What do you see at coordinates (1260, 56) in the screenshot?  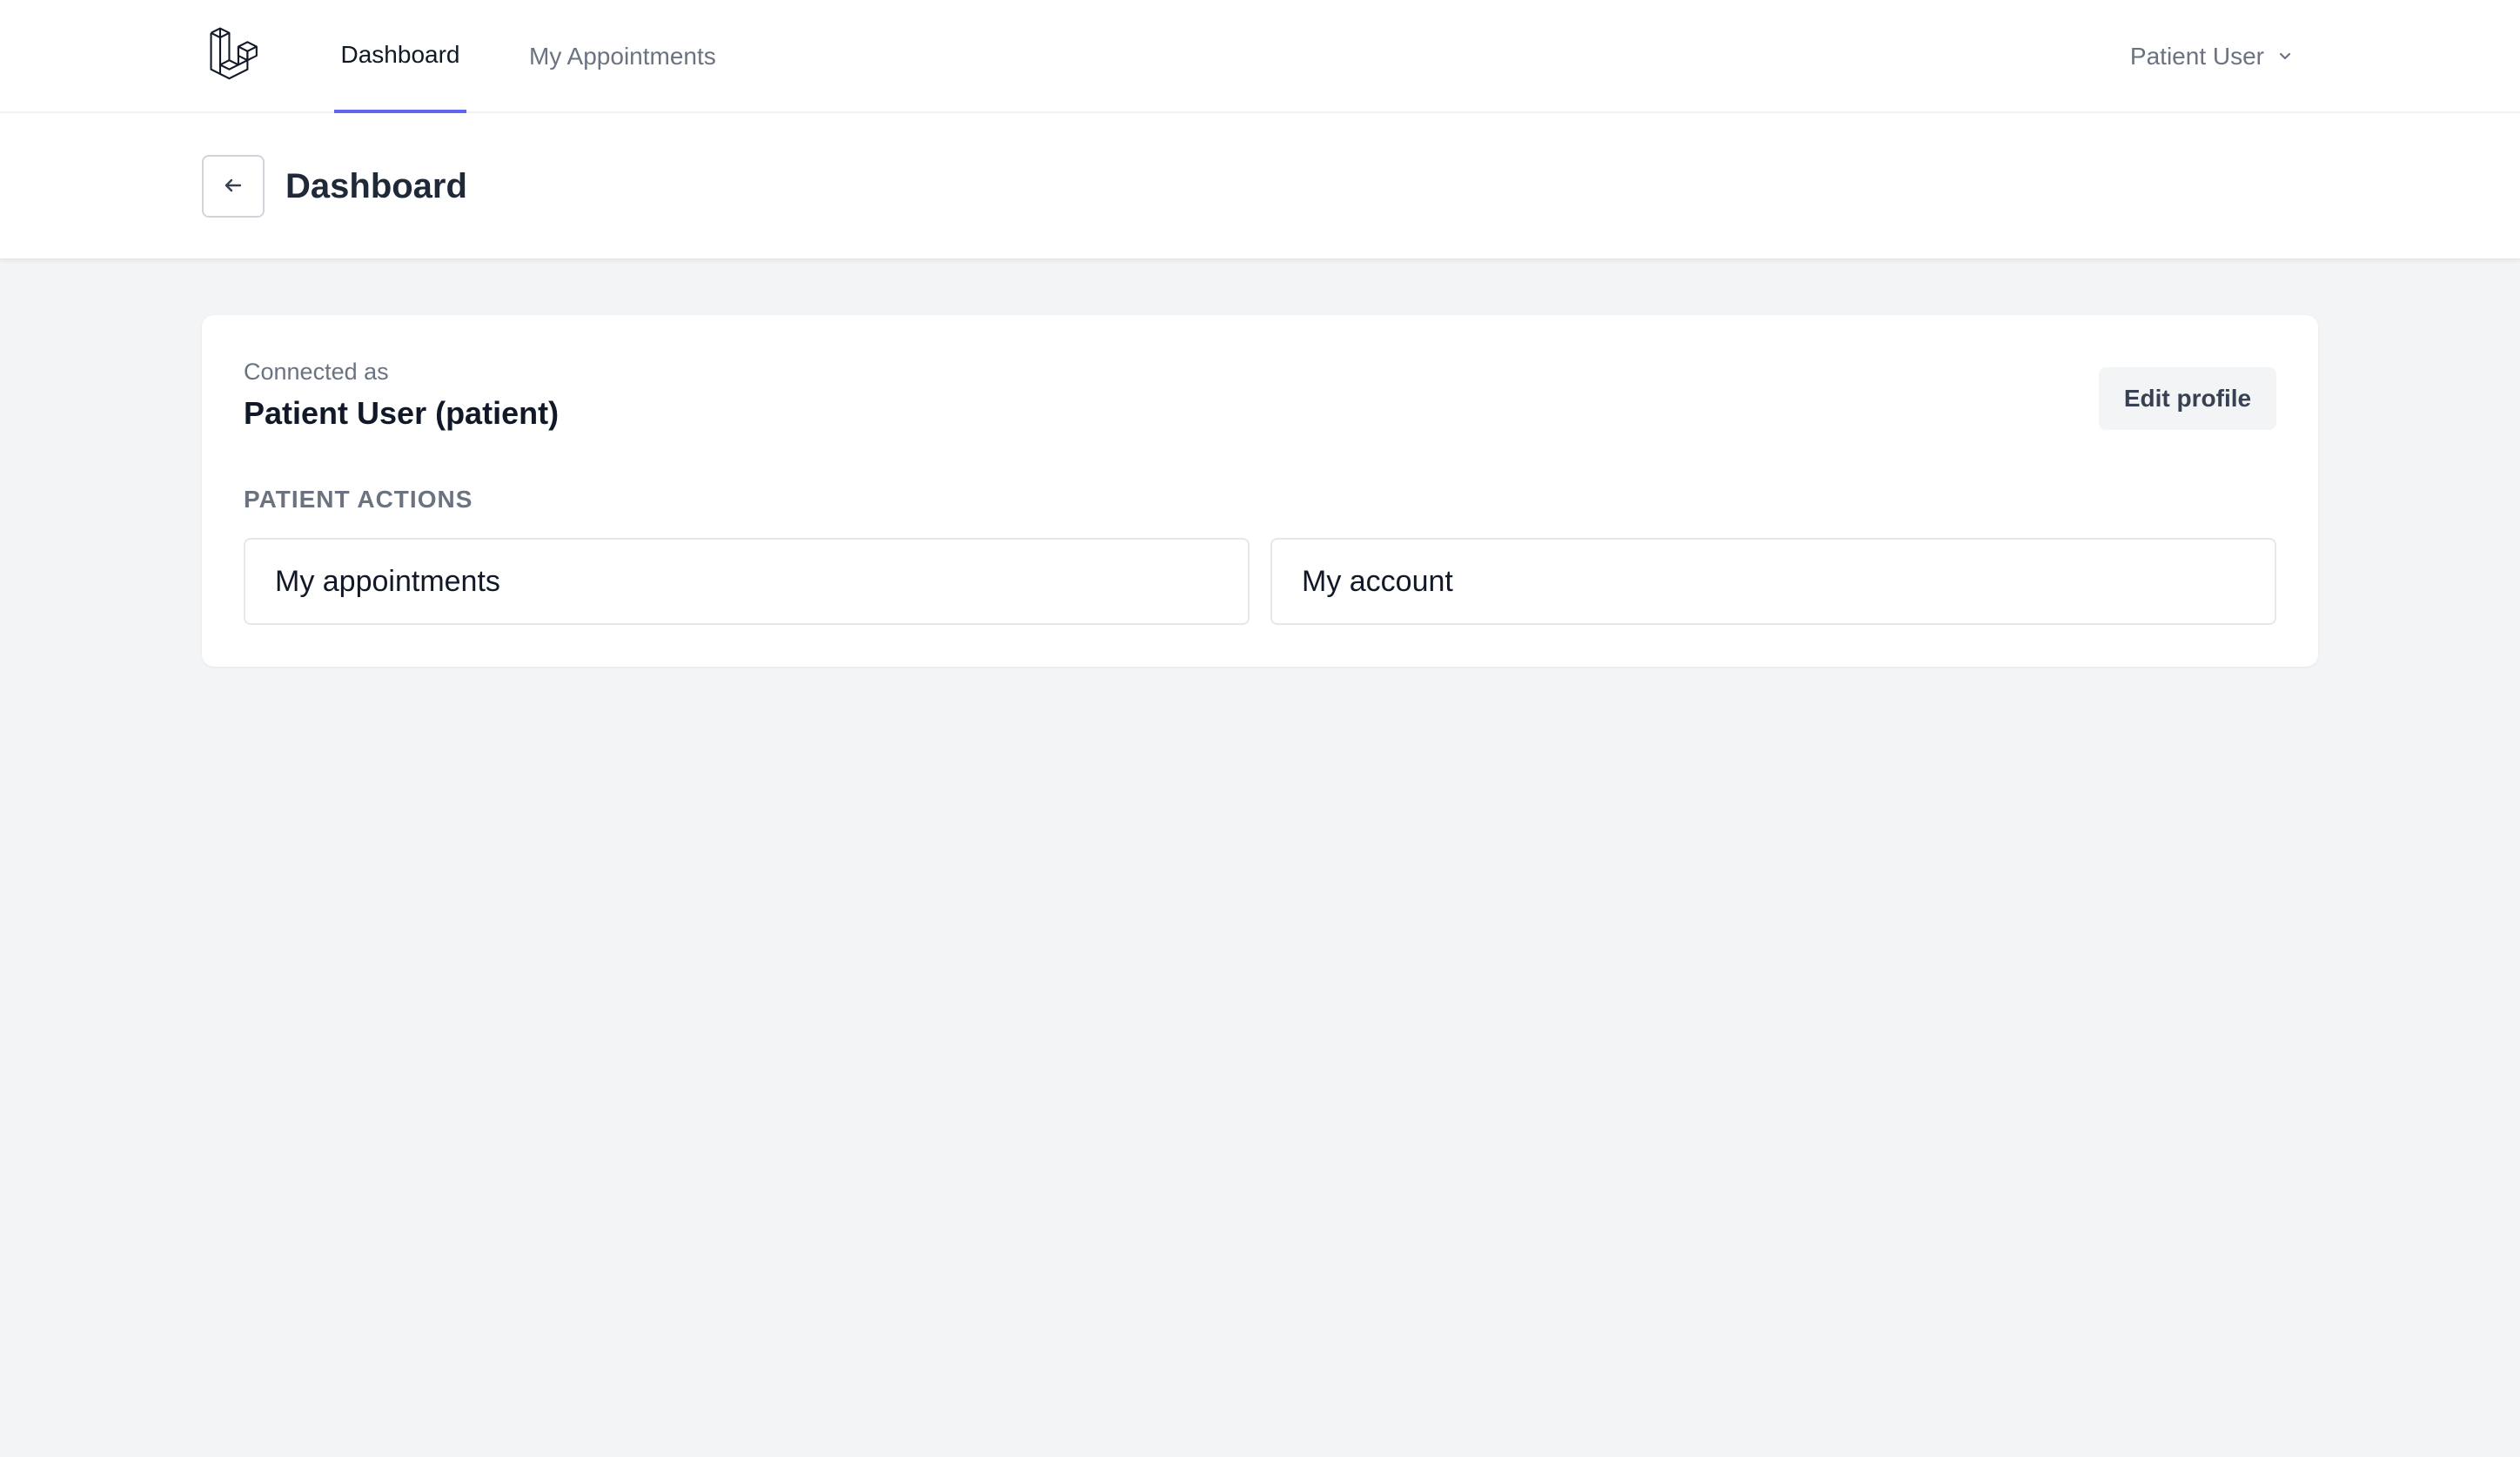 I see `top-navigation: Dashboard My Appointments Patient User` at bounding box center [1260, 56].